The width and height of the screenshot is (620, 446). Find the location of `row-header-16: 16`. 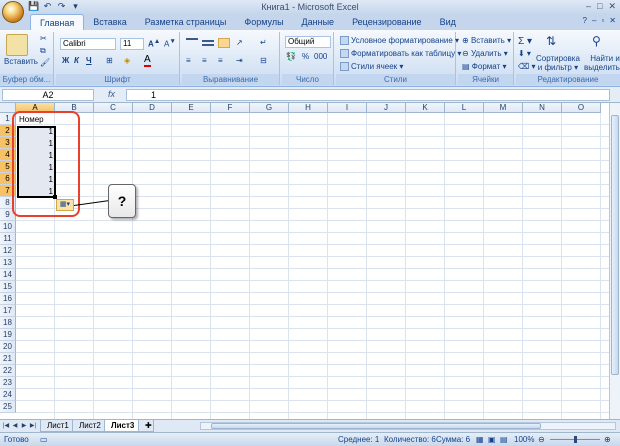

row-header-16: 16 is located at coordinates (8, 299).